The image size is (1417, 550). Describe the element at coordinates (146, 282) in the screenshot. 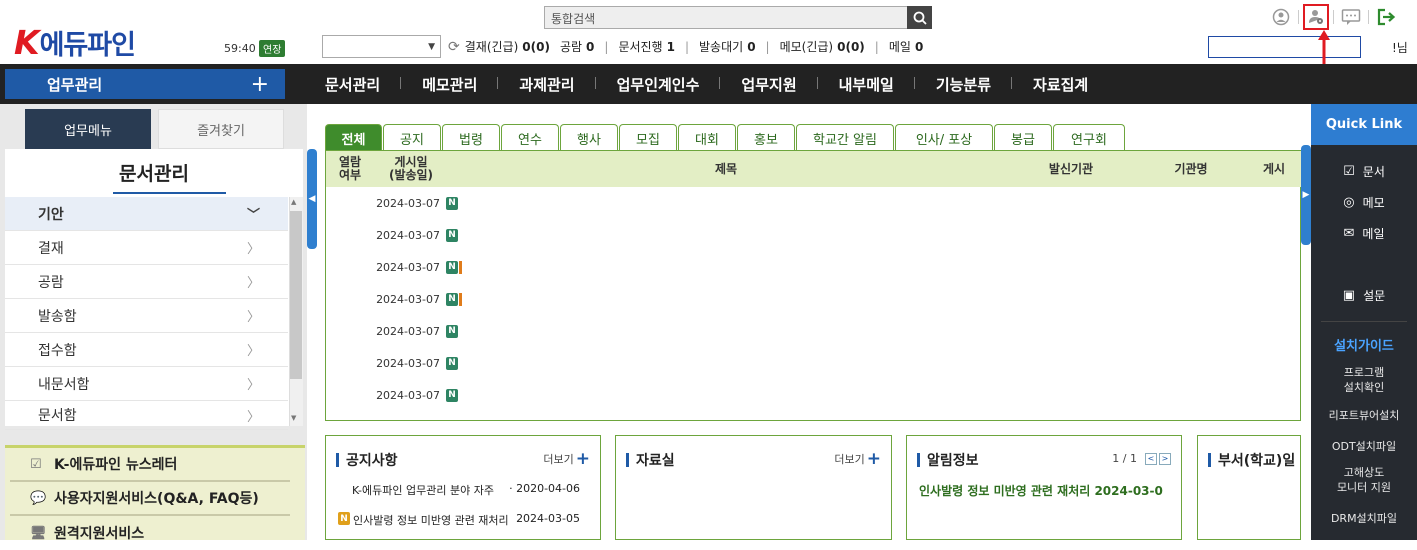

I see `menu-item-circulation: 공람 〉` at that location.